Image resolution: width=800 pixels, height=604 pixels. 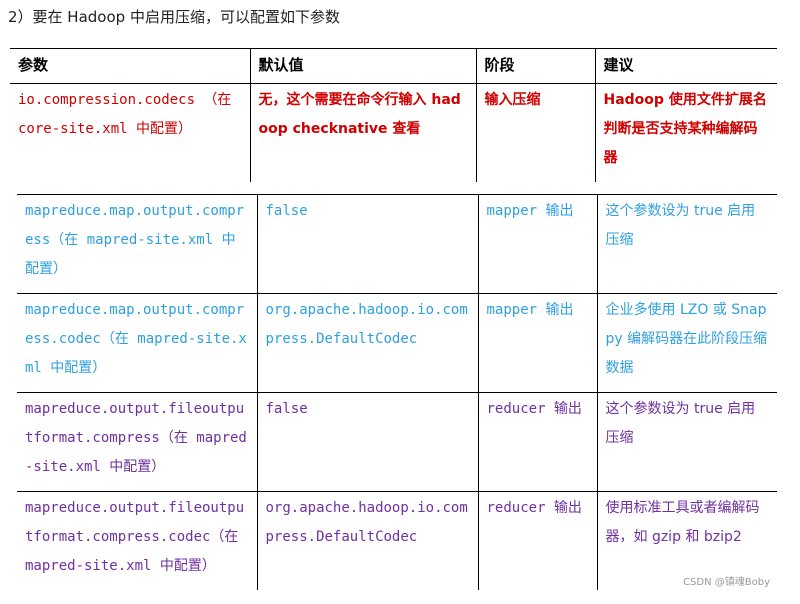 What do you see at coordinates (536, 132) in the screenshot?
I see `stage-cell: 输入压缩` at bounding box center [536, 132].